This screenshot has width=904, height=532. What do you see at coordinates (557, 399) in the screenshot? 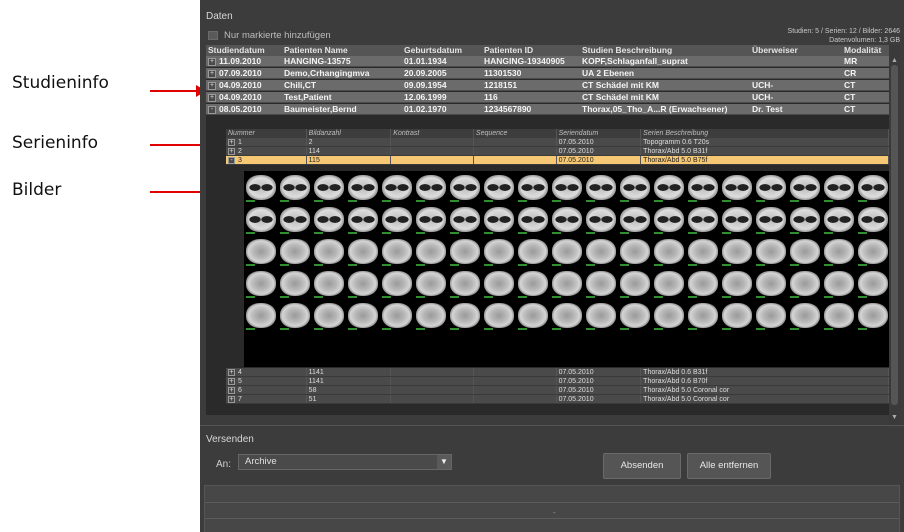
I see `series-row: +7 51 07.05.2010 Thorax/Abd 5.0 Coronal cor` at bounding box center [557, 399].